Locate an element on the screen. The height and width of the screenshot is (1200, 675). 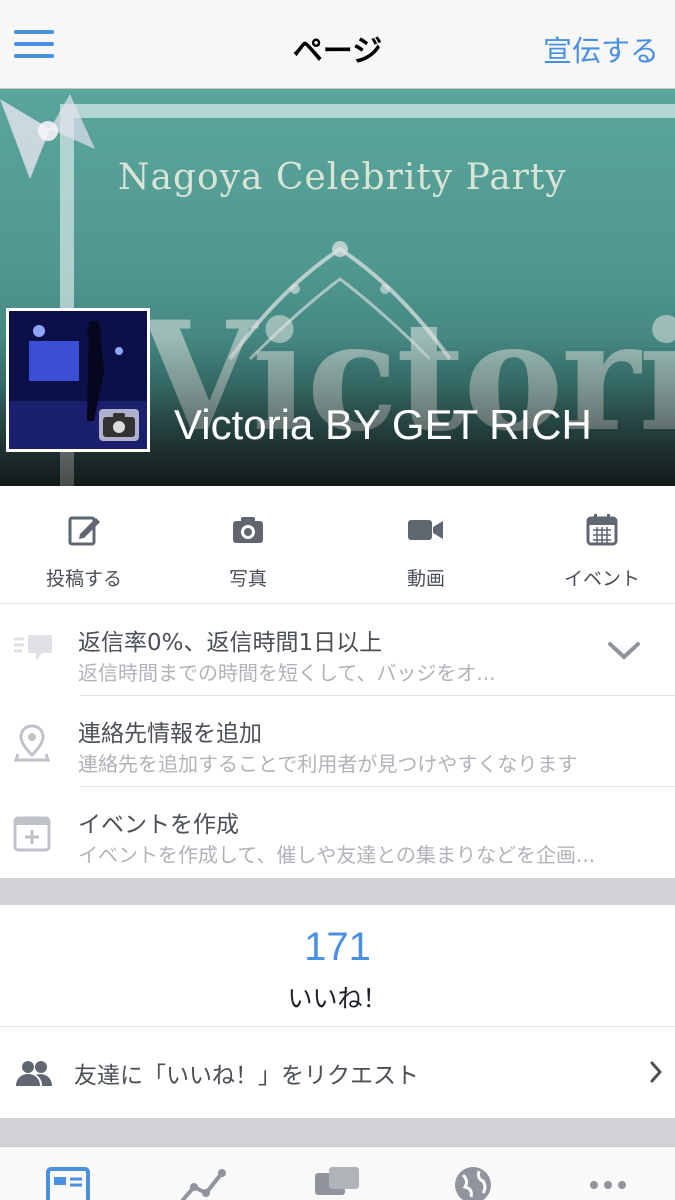
video-button: 動画 is located at coordinates (426, 545).